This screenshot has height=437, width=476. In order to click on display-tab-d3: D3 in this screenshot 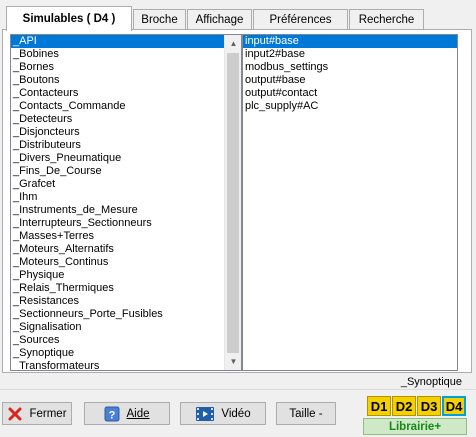, I will do `click(429, 406)`.